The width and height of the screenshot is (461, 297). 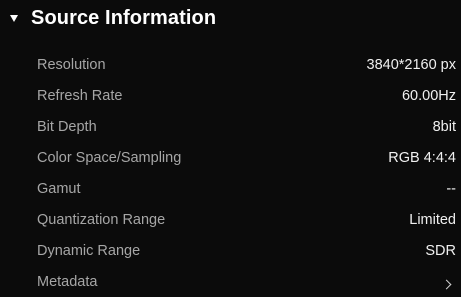 What do you see at coordinates (444, 126) in the screenshot?
I see `info-value: 8bit` at bounding box center [444, 126].